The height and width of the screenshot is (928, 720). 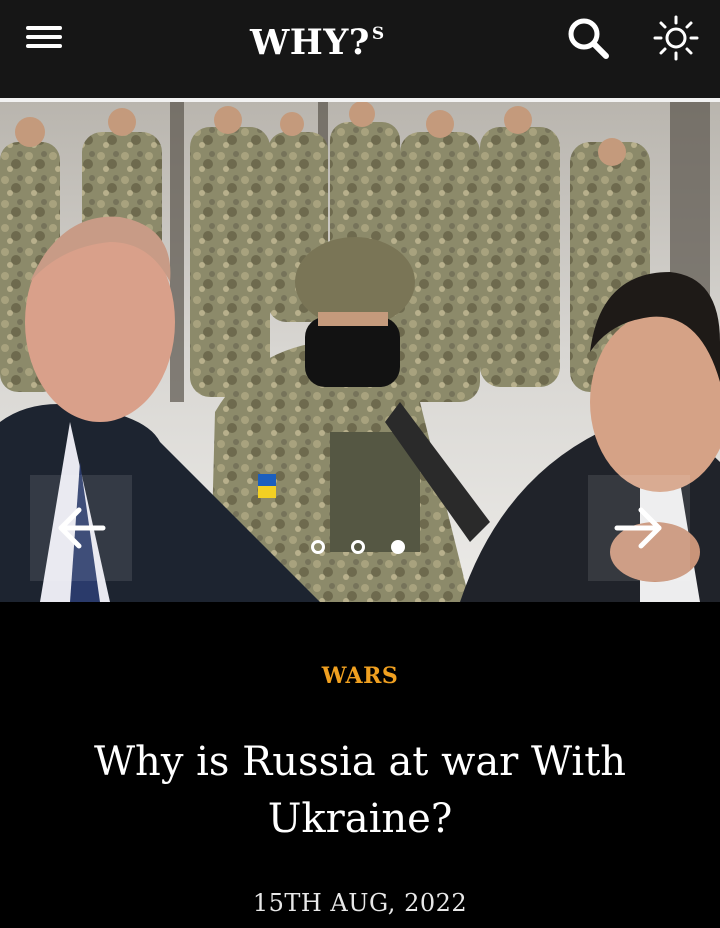 I want to click on site-logo: WHY? S, so click(x=317, y=42).